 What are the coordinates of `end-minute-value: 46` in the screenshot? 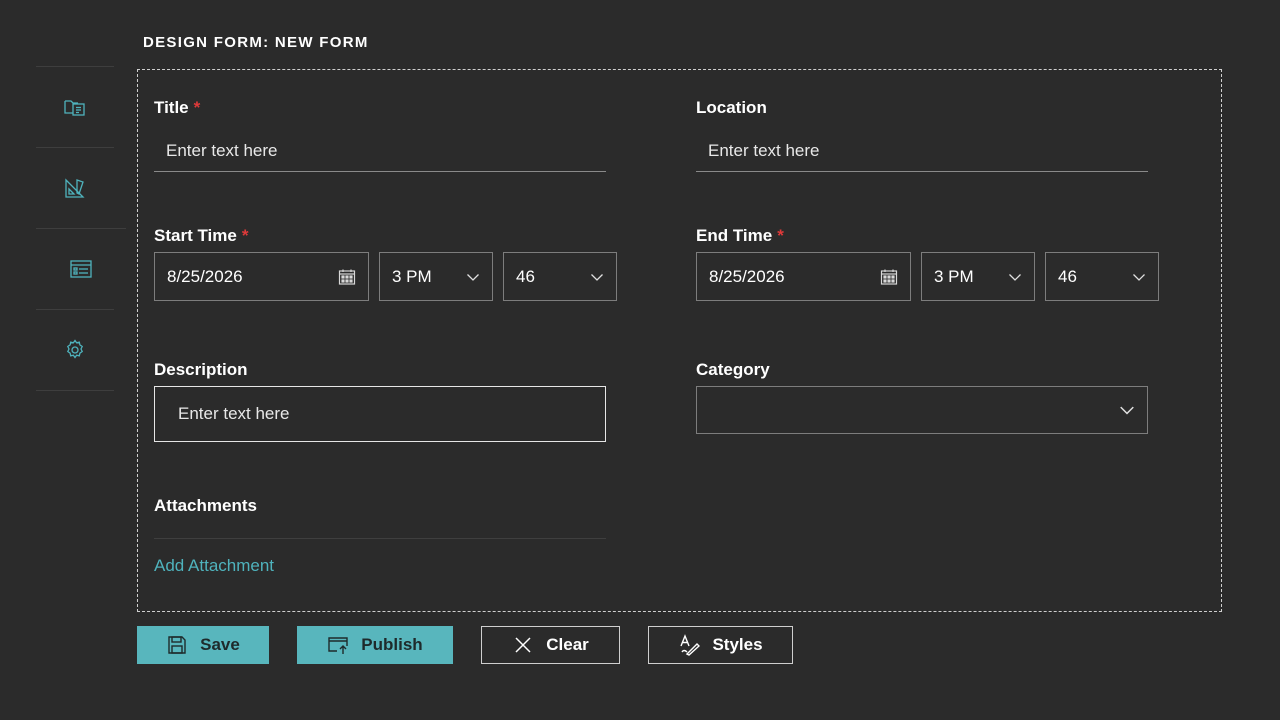 It's located at (1067, 276).